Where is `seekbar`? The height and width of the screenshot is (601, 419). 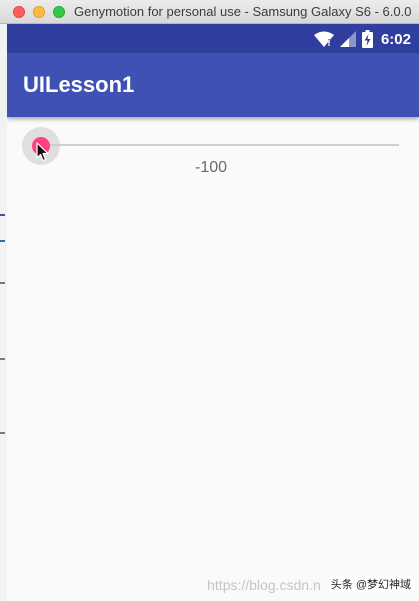 seekbar is located at coordinates (210, 146).